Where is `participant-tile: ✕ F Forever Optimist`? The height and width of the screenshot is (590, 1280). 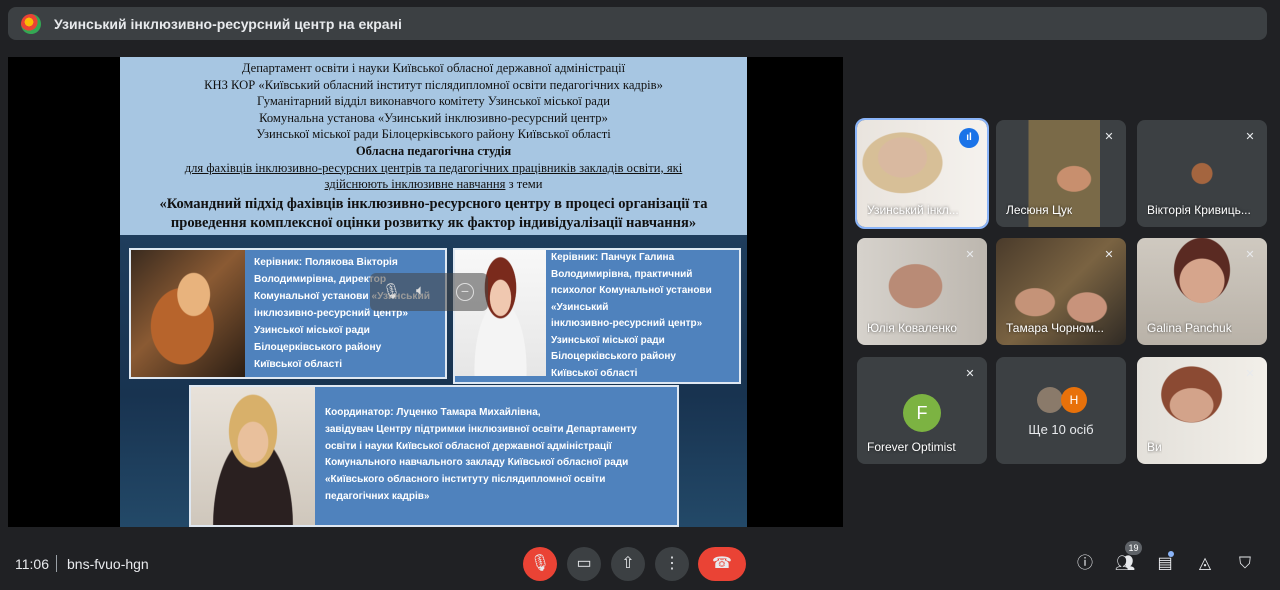 participant-tile: ✕ F Forever Optimist is located at coordinates (922, 410).